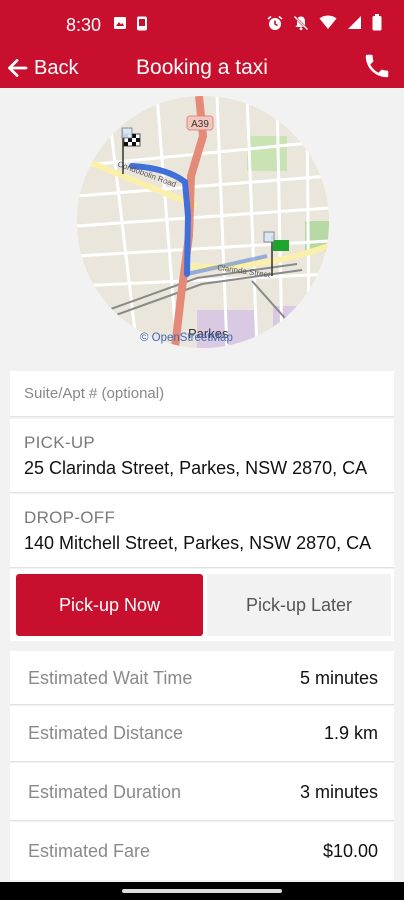 The width and height of the screenshot is (404, 900). Describe the element at coordinates (202, 792) in the screenshot. I see `estimate-row-duration: Estimated Duration 3 minutes` at that location.